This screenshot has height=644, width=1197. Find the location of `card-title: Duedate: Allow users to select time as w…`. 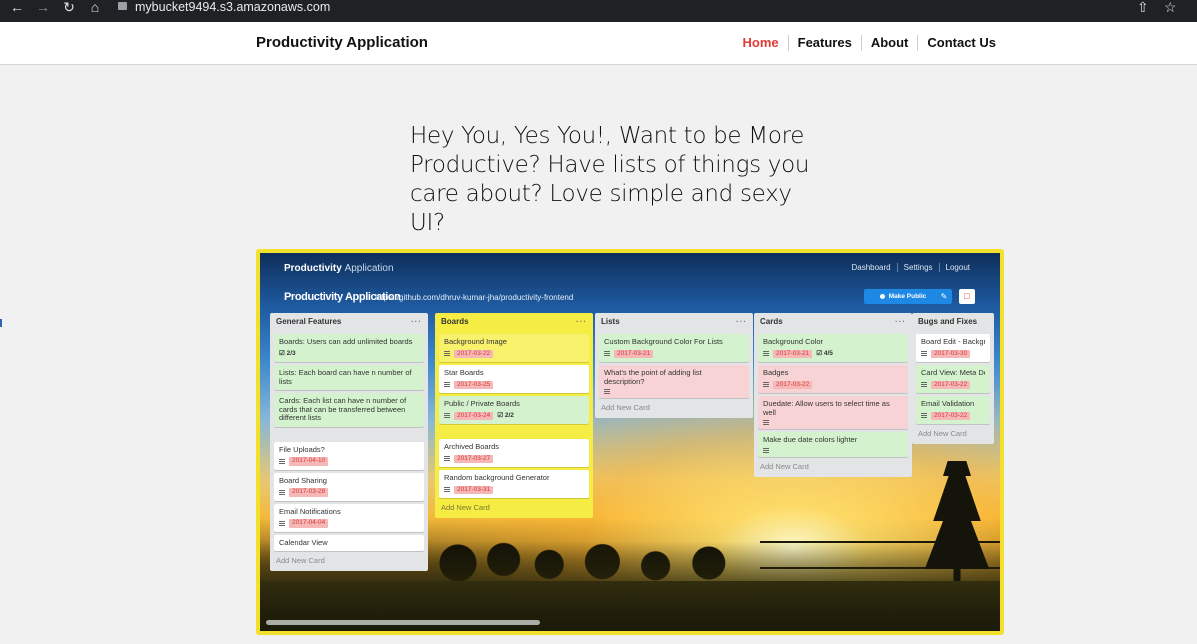

card-title: Duedate: Allow users to select time as w… is located at coordinates (826, 408).